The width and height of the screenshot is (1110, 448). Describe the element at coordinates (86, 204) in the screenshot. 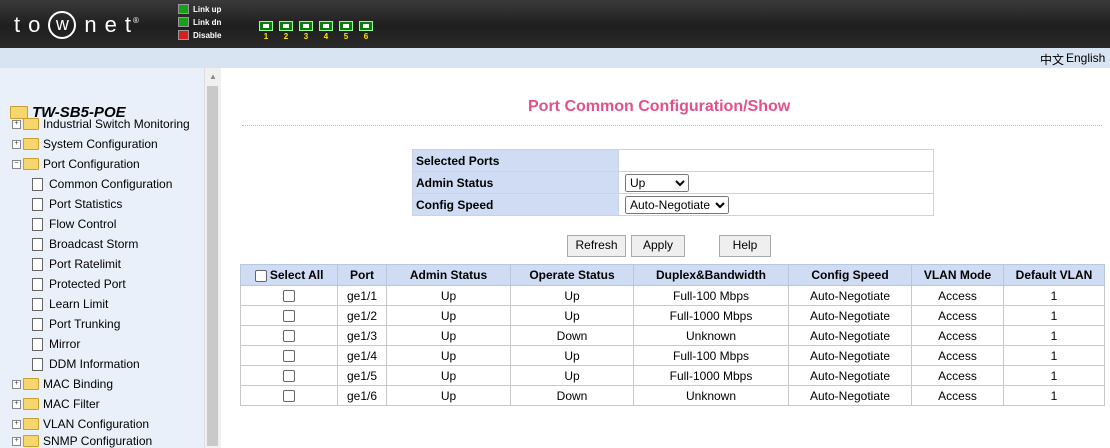

I see `sidebar-item-label: Port Statistics` at that location.